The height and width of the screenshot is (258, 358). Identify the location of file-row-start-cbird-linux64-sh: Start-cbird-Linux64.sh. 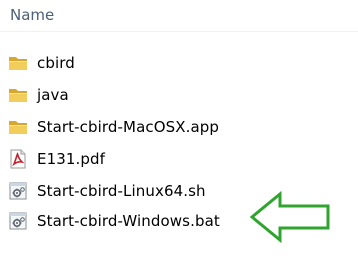
(128, 191).